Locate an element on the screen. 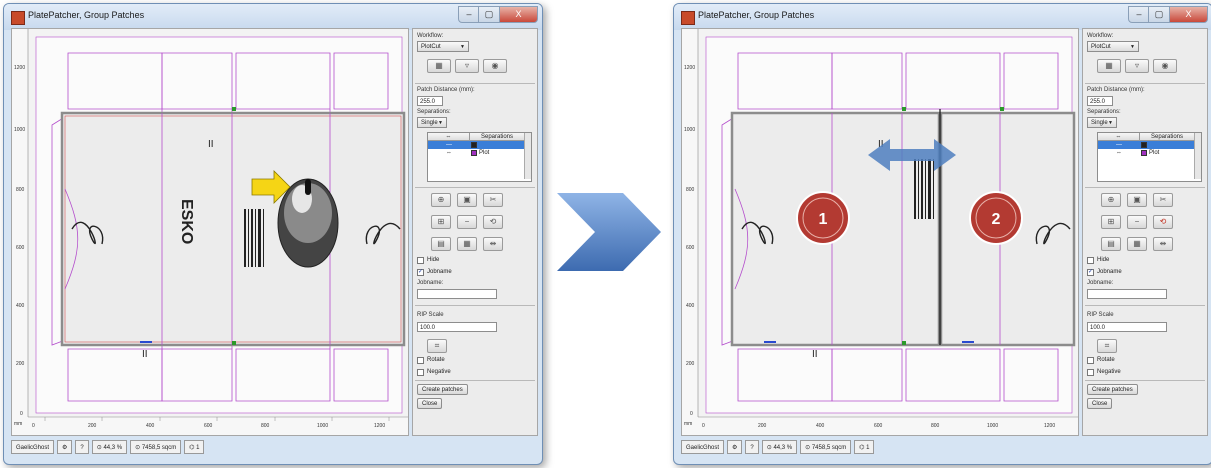 The height and width of the screenshot is (468, 1211). ruler-y-400: 400 is located at coordinates (690, 306).